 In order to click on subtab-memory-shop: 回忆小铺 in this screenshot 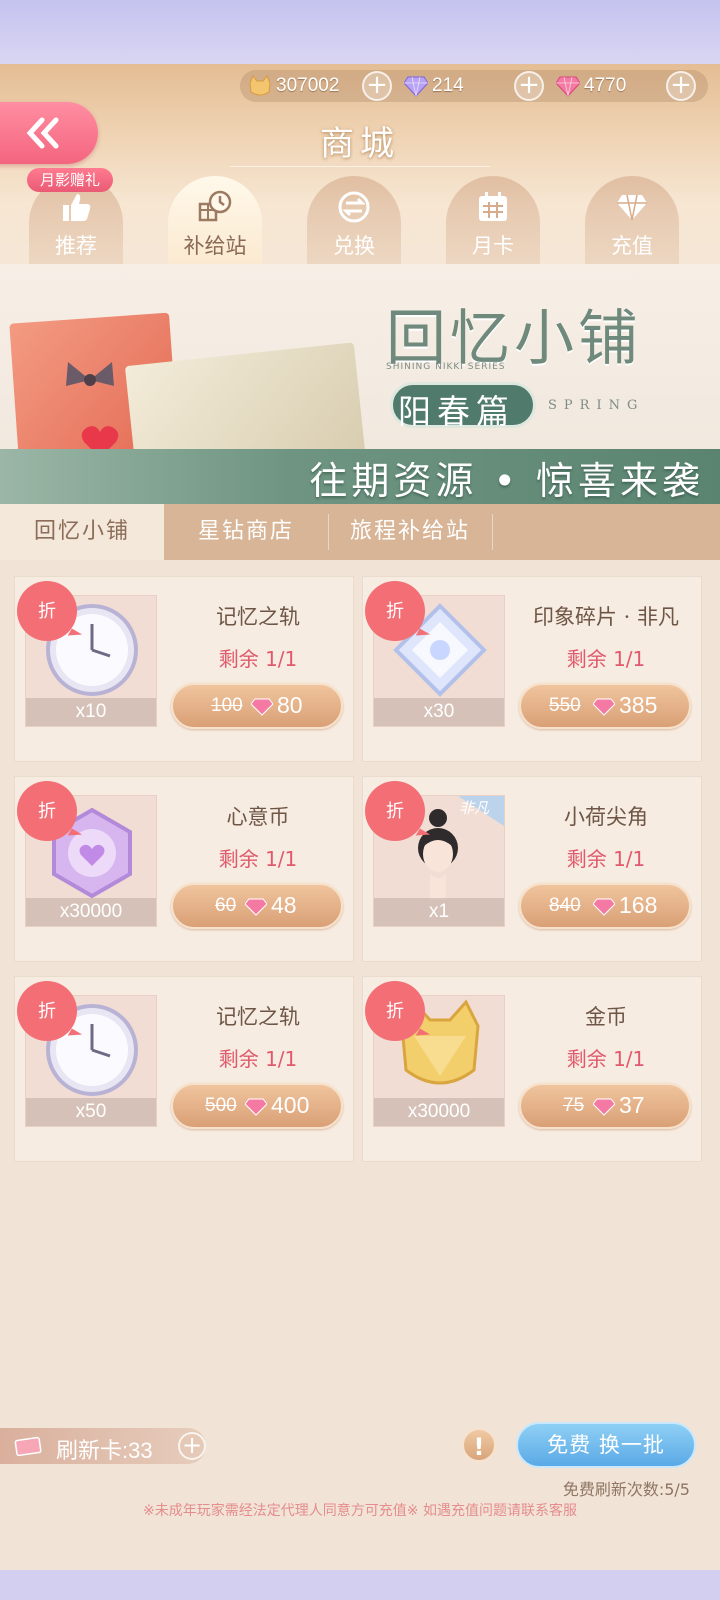, I will do `click(82, 532)`.